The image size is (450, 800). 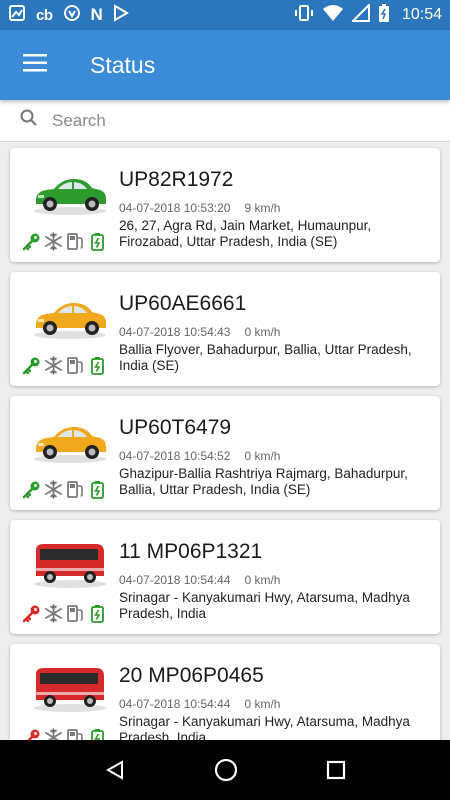 I want to click on signal-icon, so click(x=360, y=14).